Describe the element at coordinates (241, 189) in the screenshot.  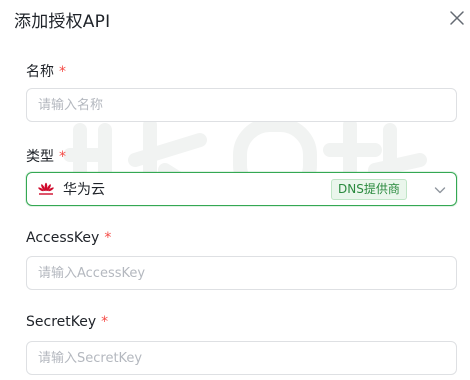
I see `provider-select: 华为云 DNS提供商` at that location.